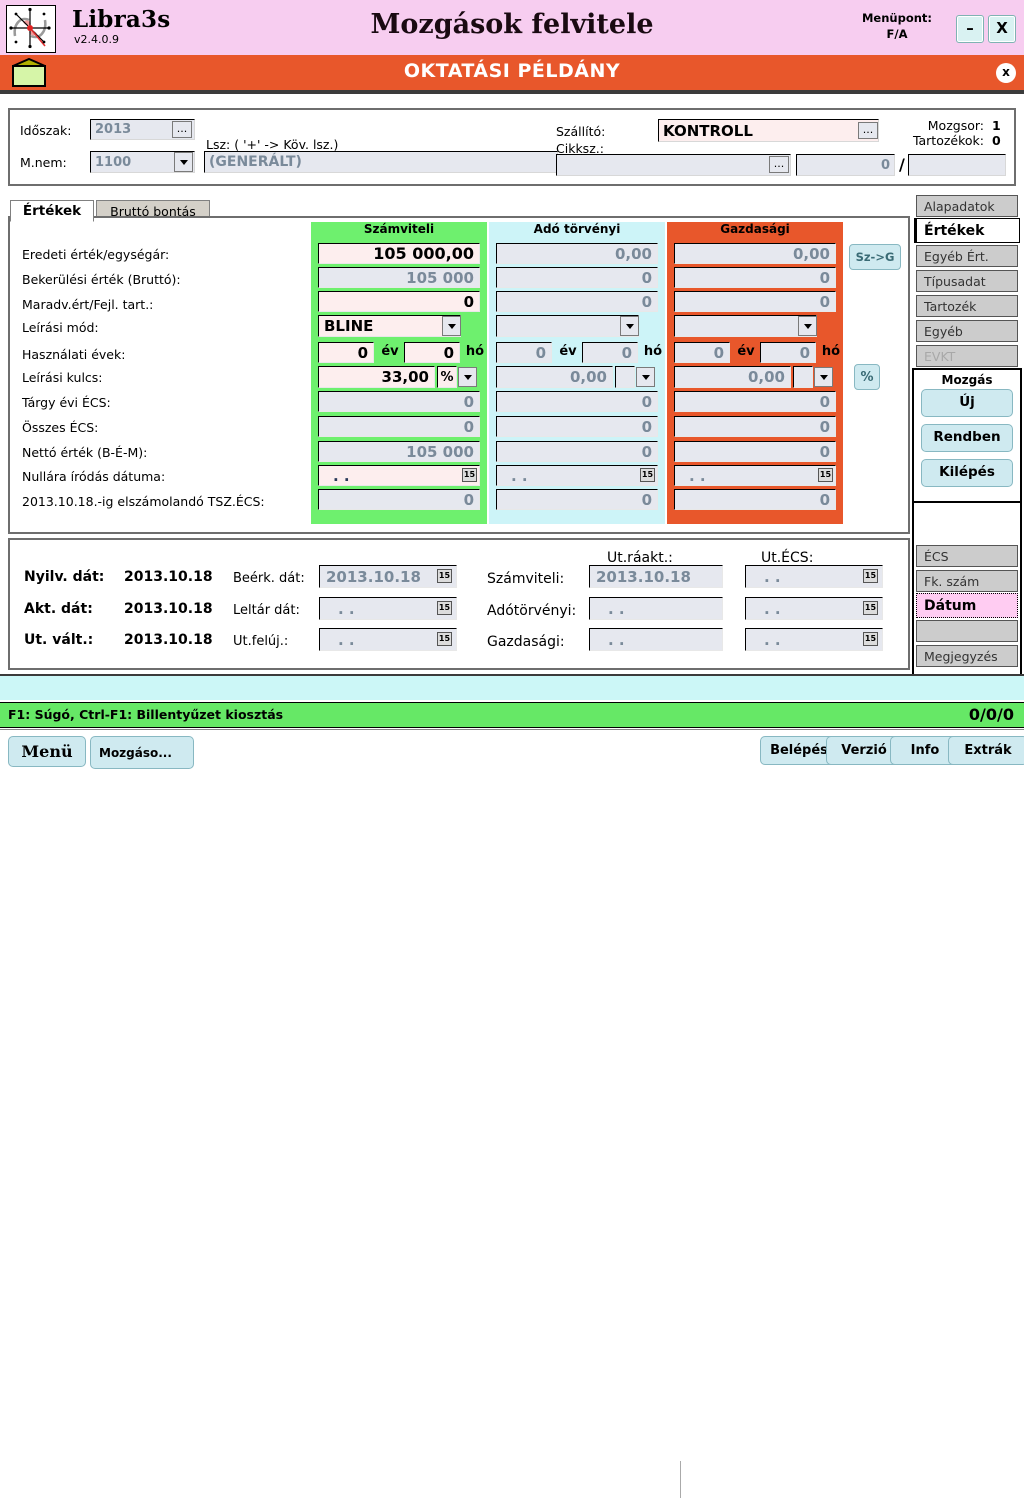 This screenshot has width=1024, height=1498. I want to click on training-banner: OKTATÁSI PÉLDÁNY x, so click(512, 72).